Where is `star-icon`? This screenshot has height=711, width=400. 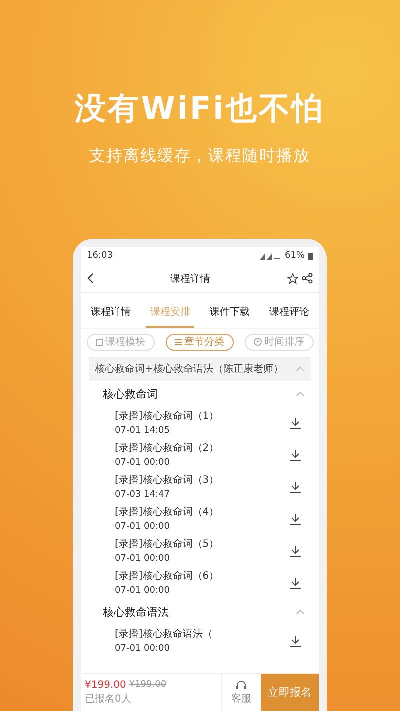 star-icon is located at coordinates (293, 278).